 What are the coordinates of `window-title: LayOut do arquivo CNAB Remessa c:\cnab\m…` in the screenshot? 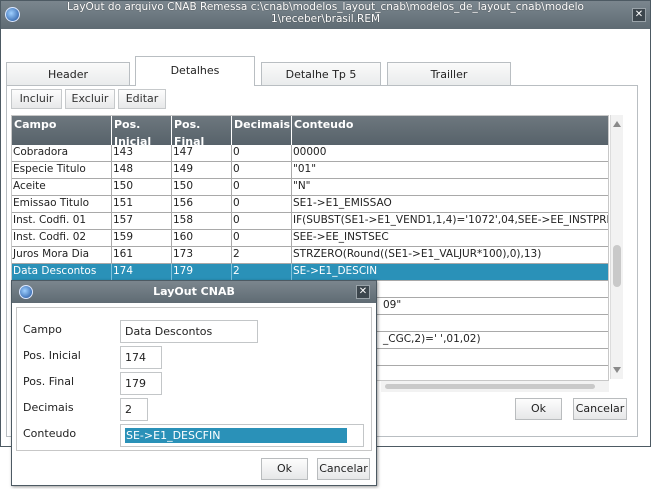 It's located at (325, 13).